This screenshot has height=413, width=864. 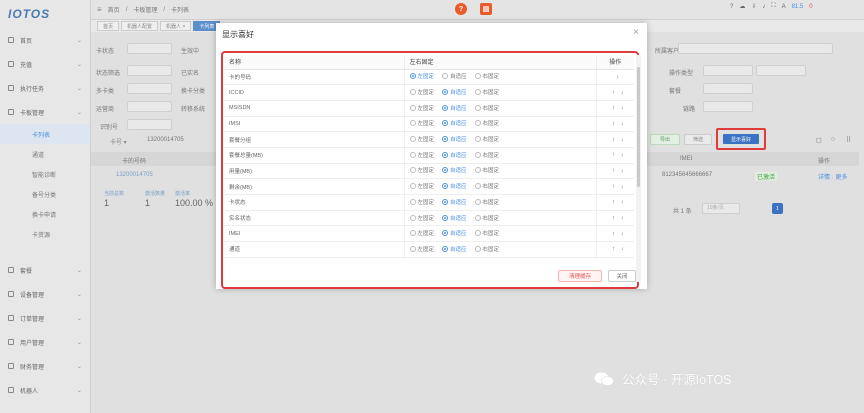 I want to click on sidebar-subitem: 卡列表, so click(x=45, y=134).